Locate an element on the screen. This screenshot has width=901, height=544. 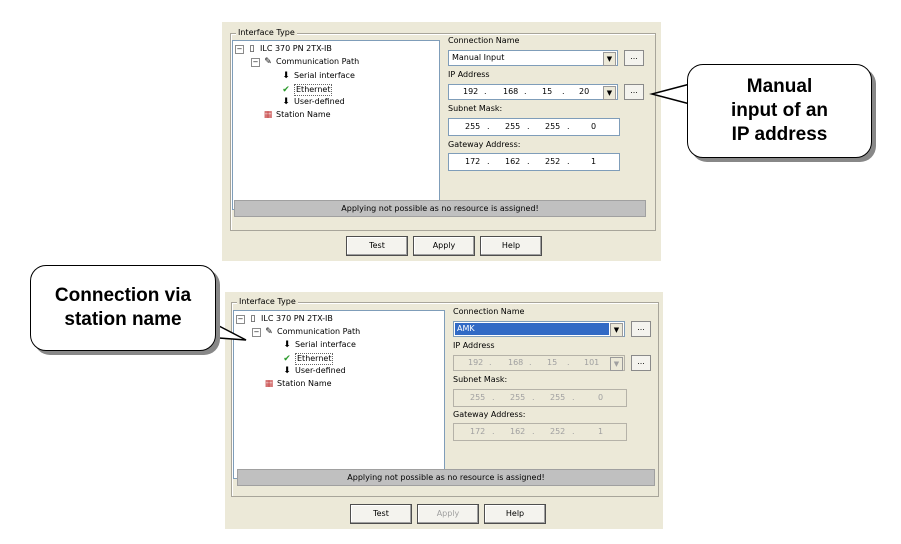
connection-name-value: Manual Input is located at coordinates (478, 57).